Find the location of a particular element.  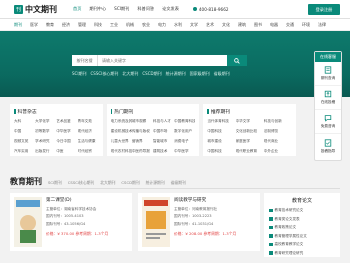

journal-link: 传播与版权 is located at coordinates (142, 131).